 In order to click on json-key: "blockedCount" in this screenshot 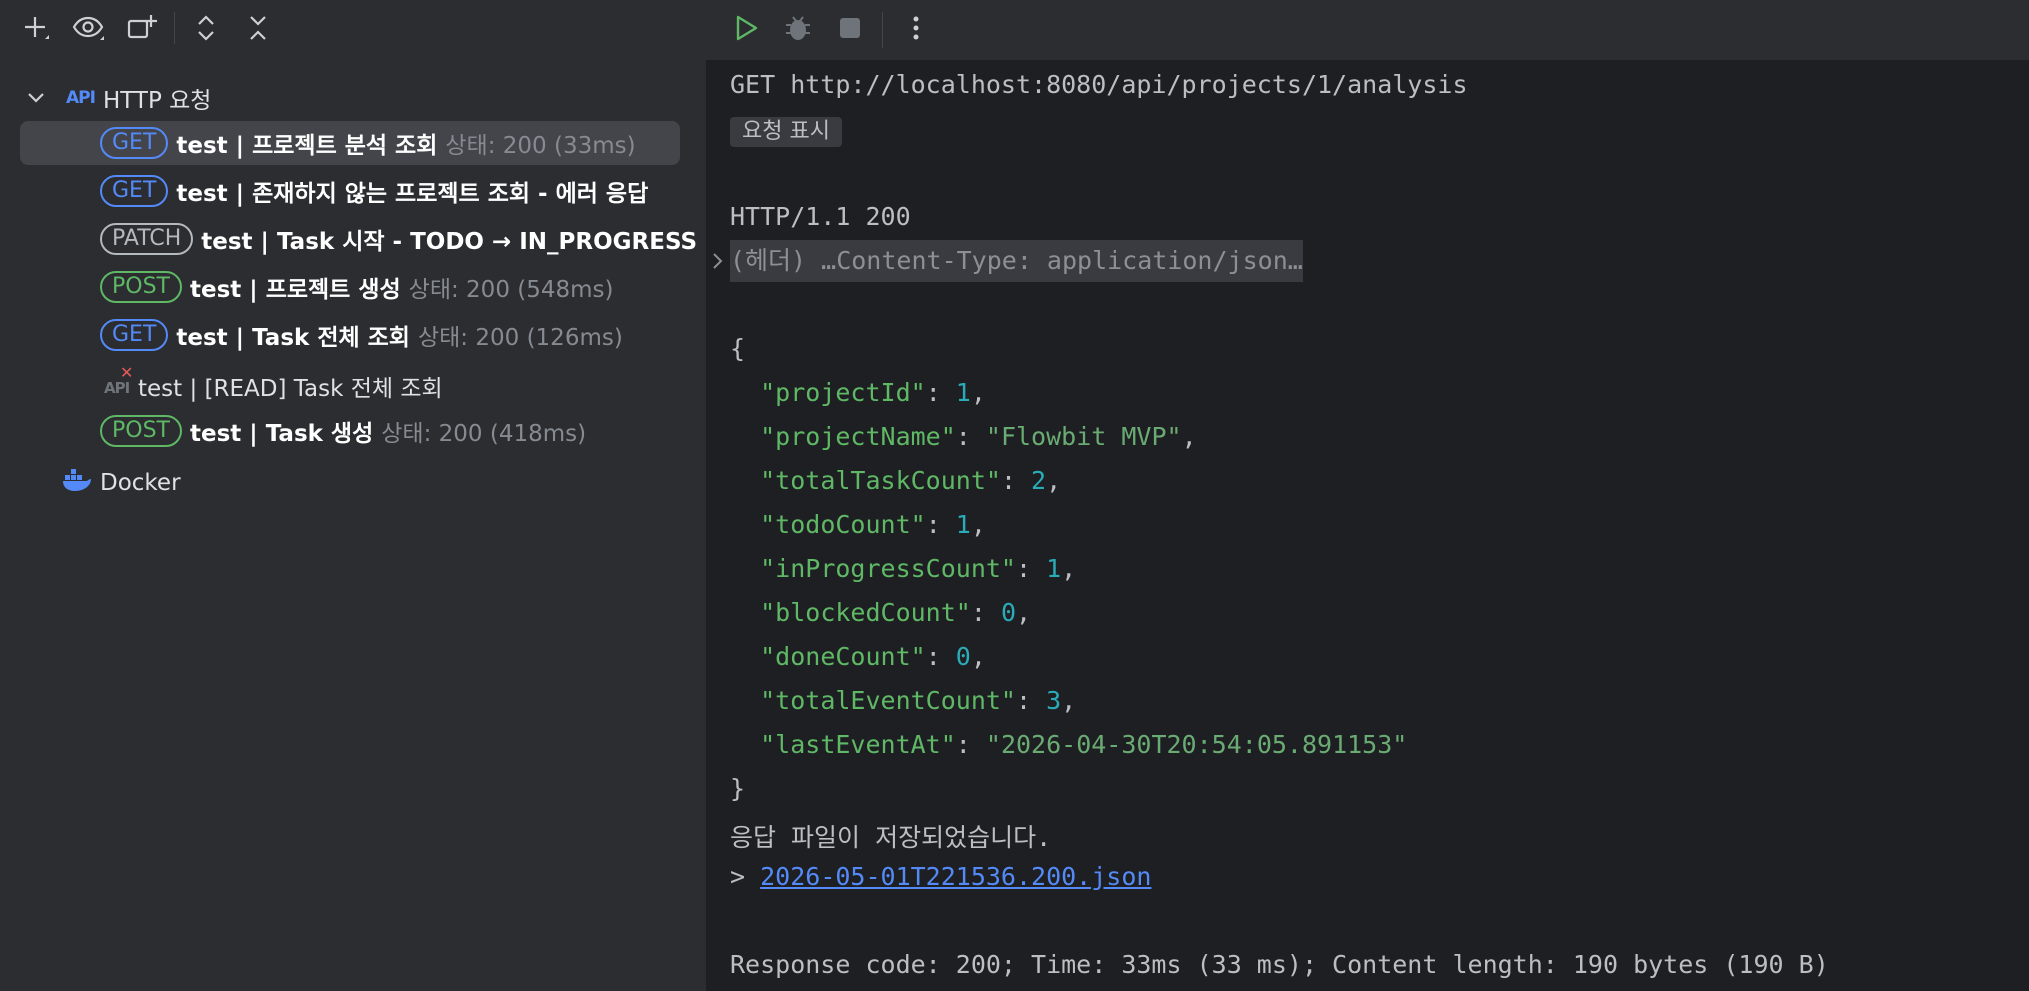, I will do `click(865, 612)`.